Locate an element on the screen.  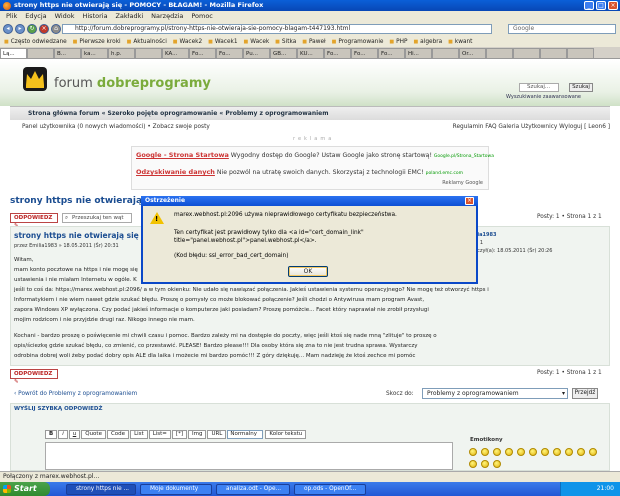
img-button: Img is located at coordinates (197, 434).